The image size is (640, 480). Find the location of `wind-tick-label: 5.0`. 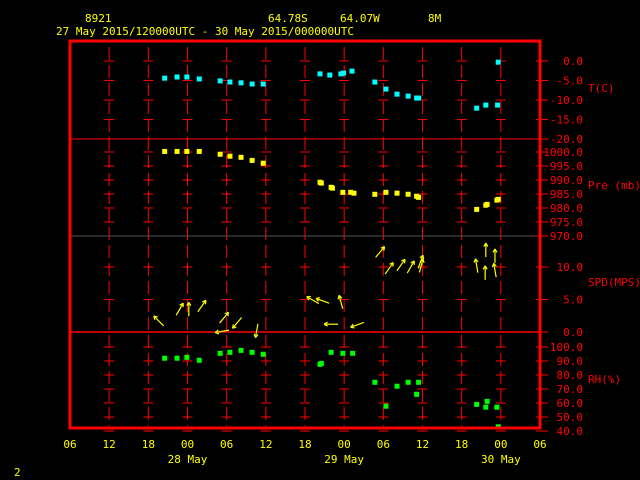

wind-tick-label: 5.0 is located at coordinates (573, 300).